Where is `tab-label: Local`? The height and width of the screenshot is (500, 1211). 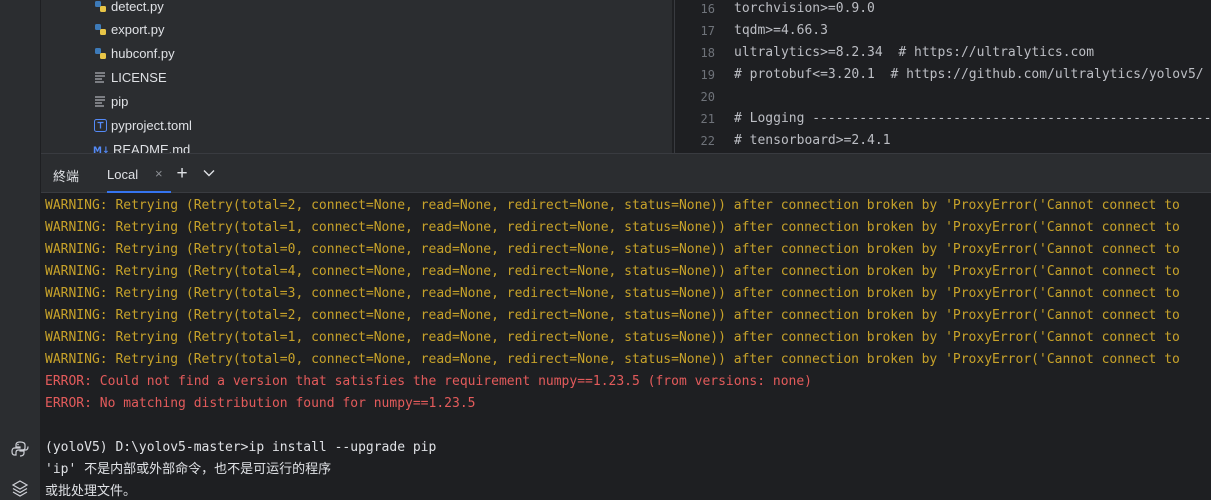
tab-label: Local is located at coordinates (123, 174).